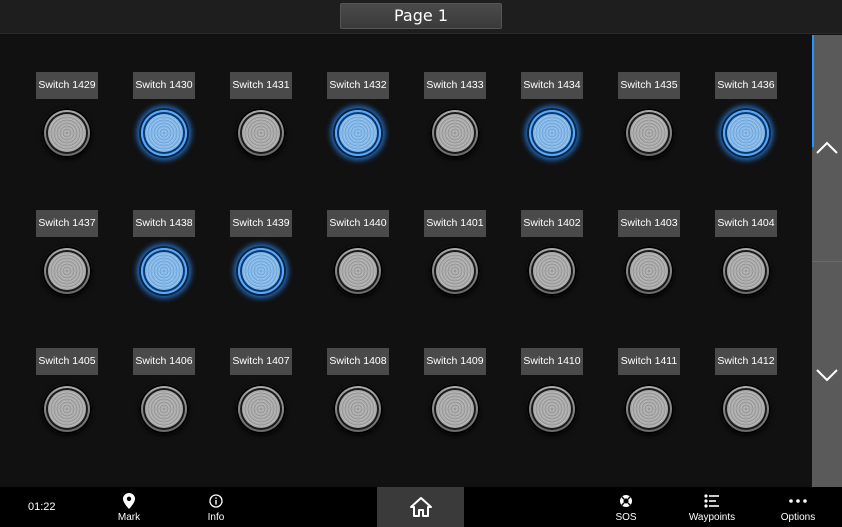  What do you see at coordinates (798, 507) in the screenshot?
I see `options-button: Options` at bounding box center [798, 507].